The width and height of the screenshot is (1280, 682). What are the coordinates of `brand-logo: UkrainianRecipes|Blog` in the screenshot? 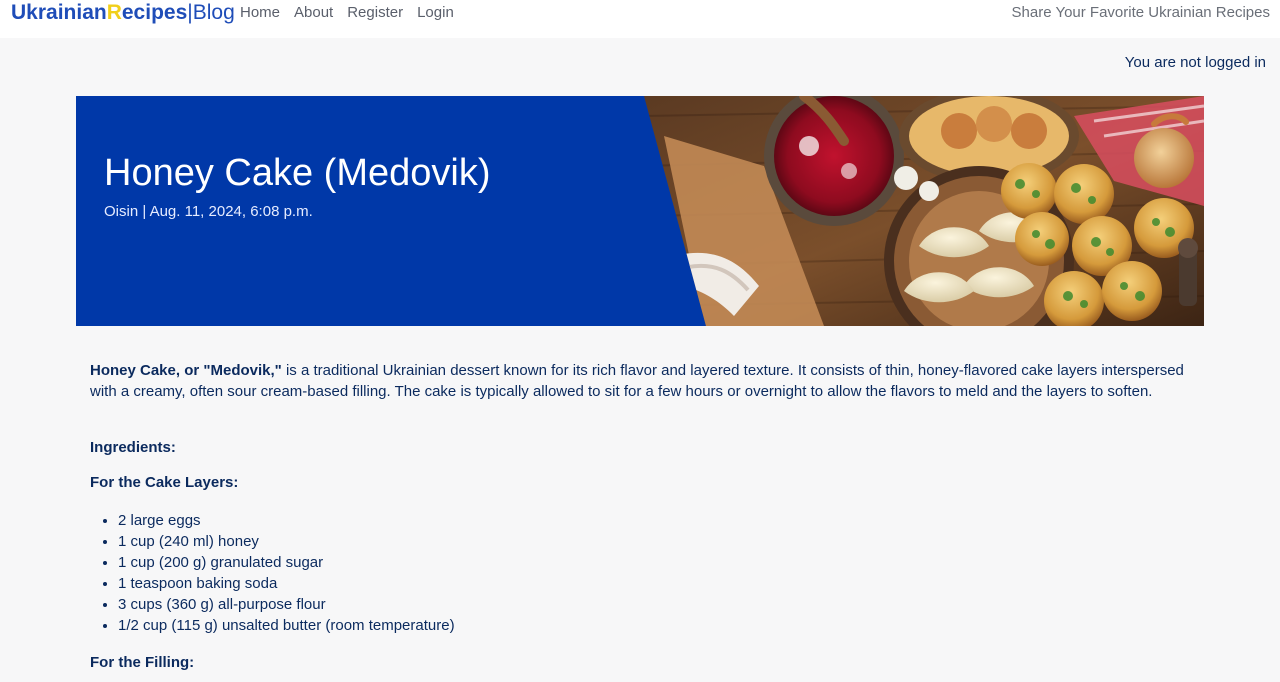 It's located at (123, 14).